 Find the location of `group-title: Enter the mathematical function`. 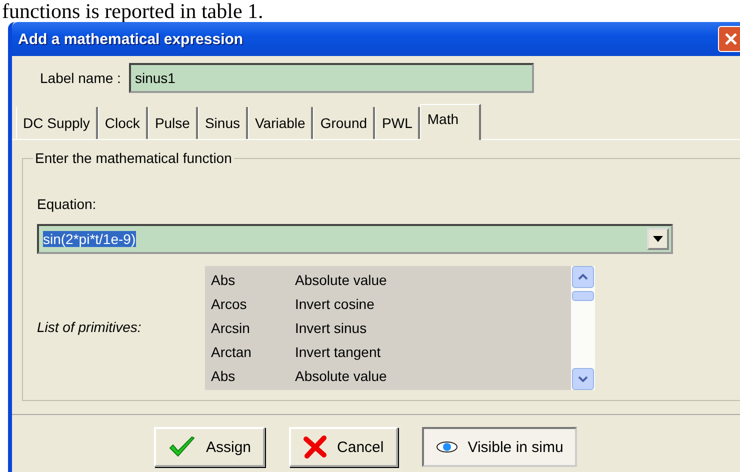

group-title: Enter the mathematical function is located at coordinates (133, 158).